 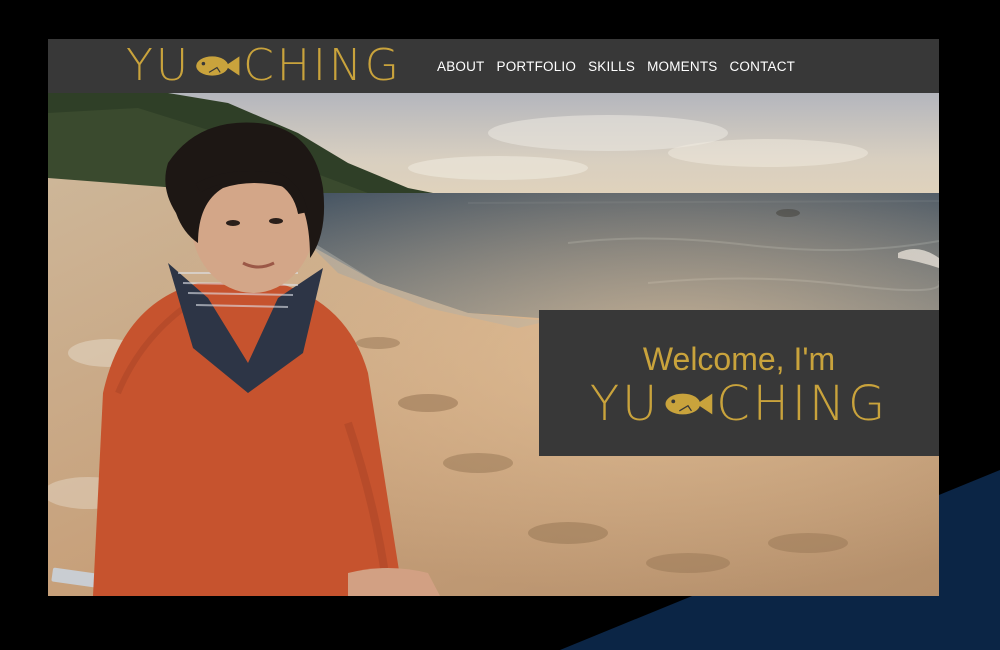 What do you see at coordinates (159, 65) in the screenshot?
I see `logo-text-yu: YU` at bounding box center [159, 65].